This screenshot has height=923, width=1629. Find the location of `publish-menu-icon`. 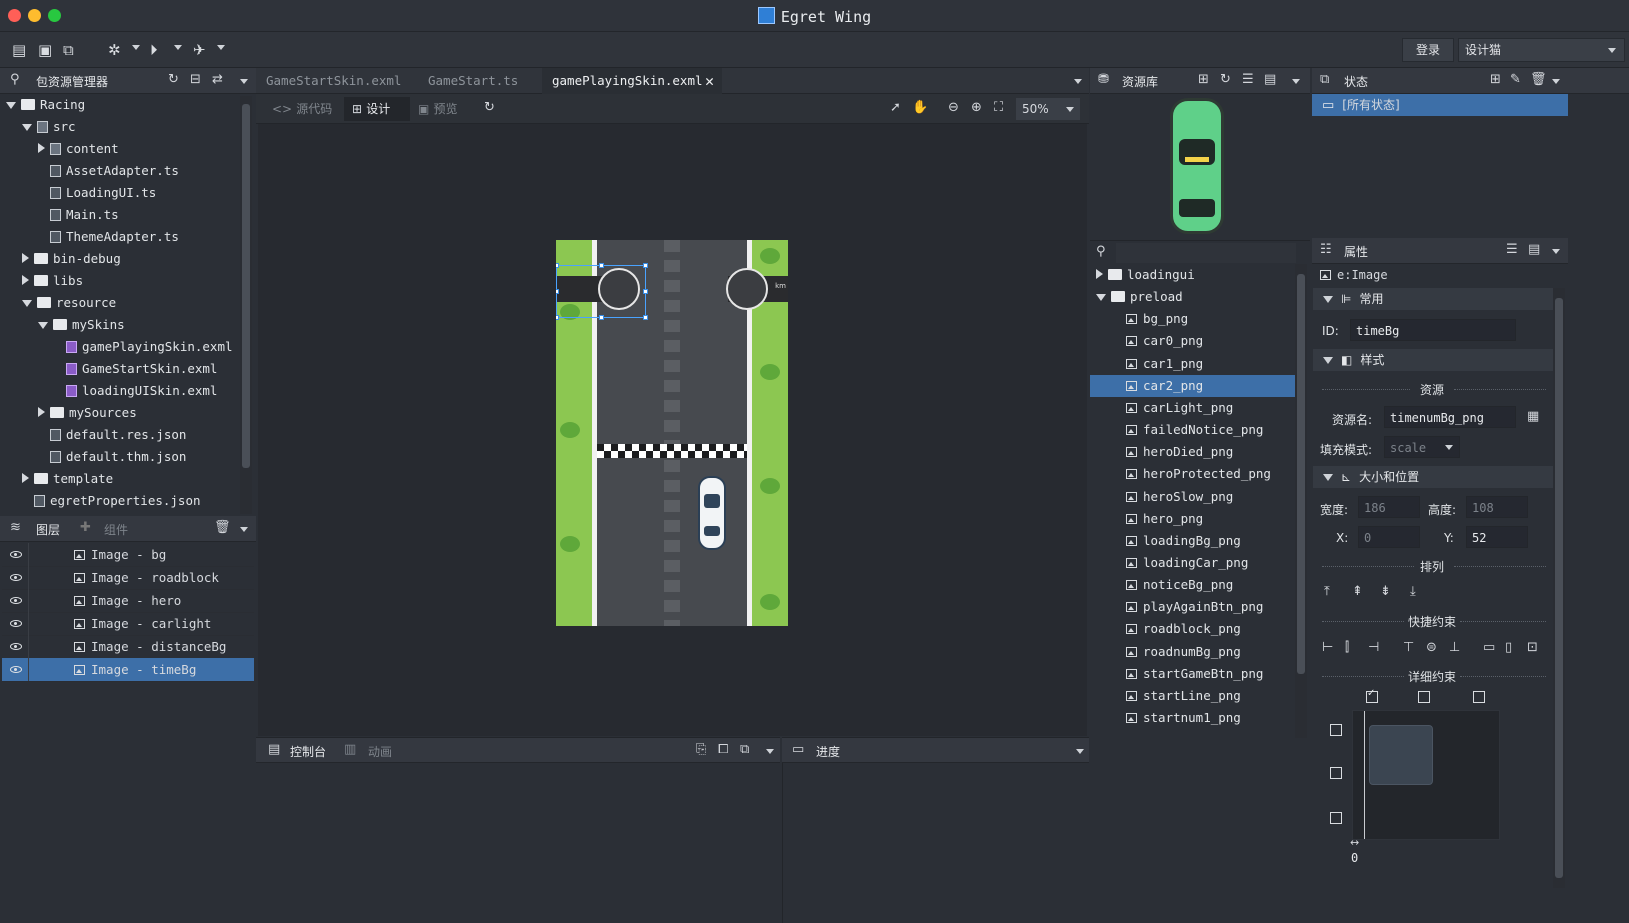

publish-menu-icon is located at coordinates (221, 47).